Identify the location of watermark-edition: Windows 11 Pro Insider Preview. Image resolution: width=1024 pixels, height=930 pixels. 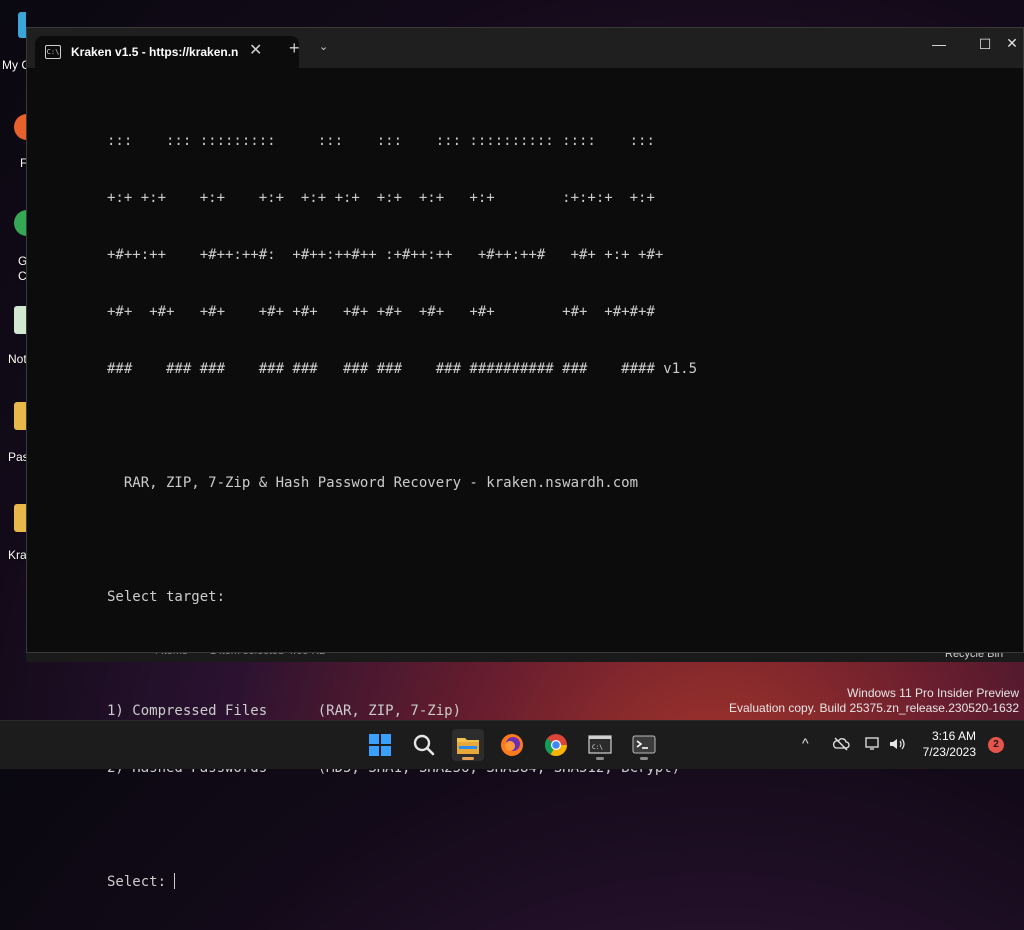
(933, 693).